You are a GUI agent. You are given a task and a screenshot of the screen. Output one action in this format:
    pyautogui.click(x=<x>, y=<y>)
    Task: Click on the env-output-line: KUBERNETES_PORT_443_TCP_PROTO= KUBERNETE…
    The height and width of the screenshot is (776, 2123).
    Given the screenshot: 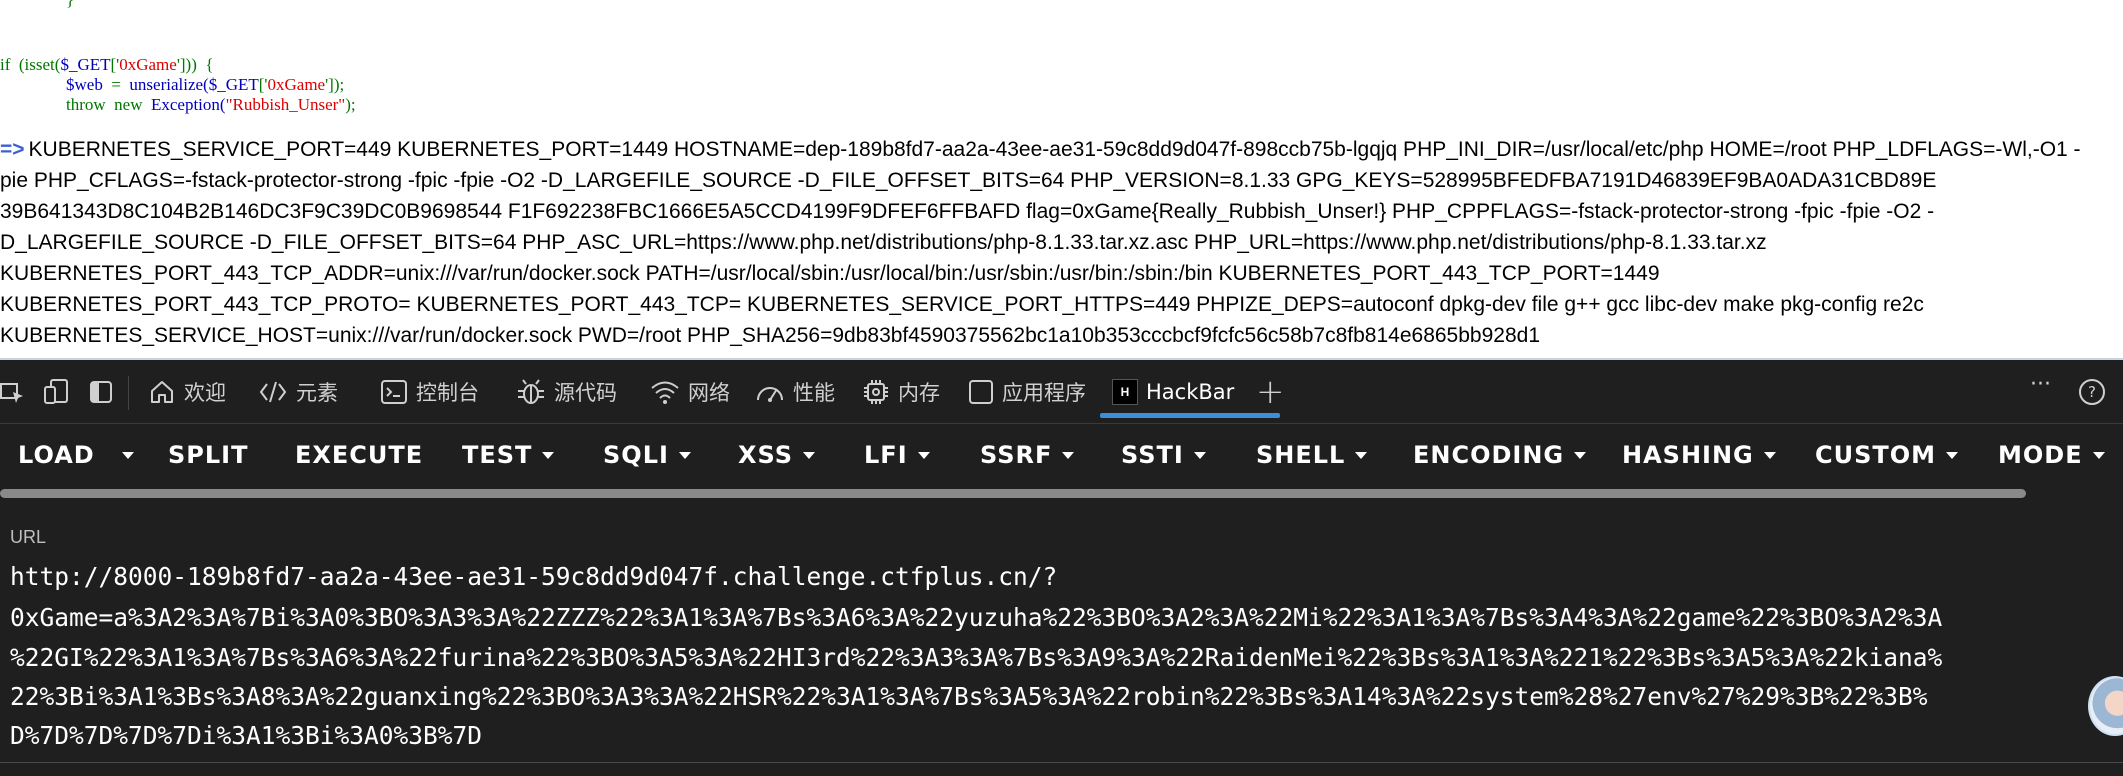 What is the action you would take?
    pyautogui.click(x=962, y=304)
    